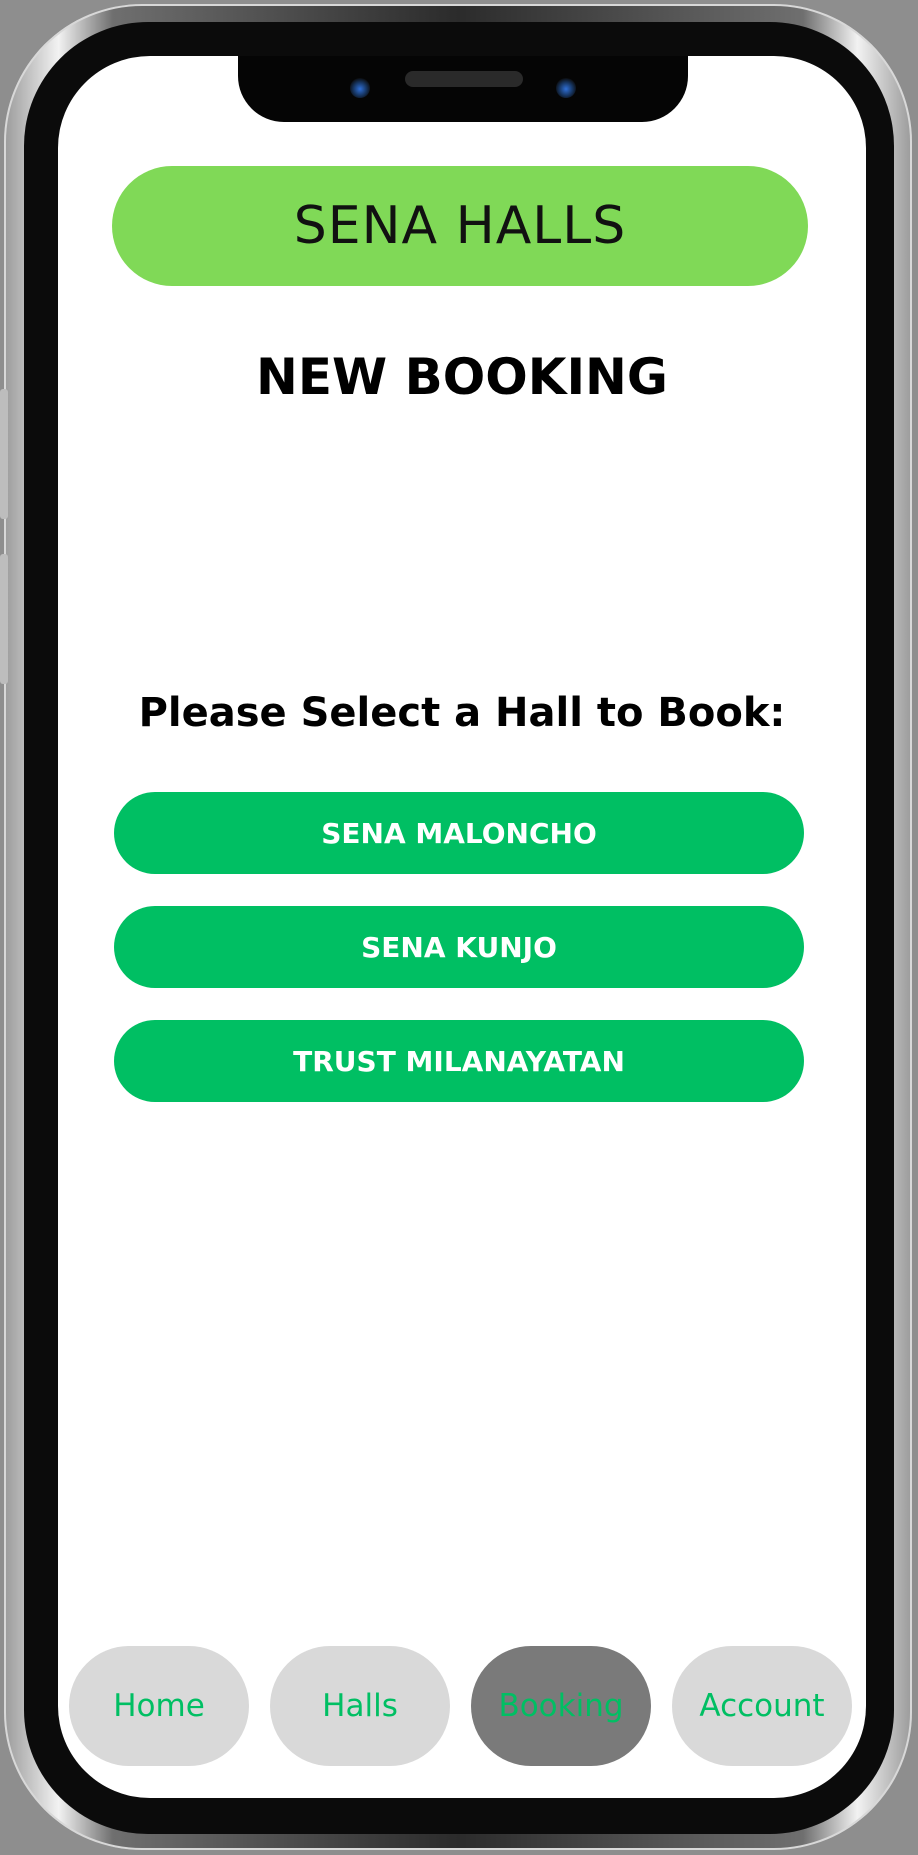 Image resolution: width=918 pixels, height=1855 pixels. I want to click on app-title: SENA HALLS, so click(460, 226).